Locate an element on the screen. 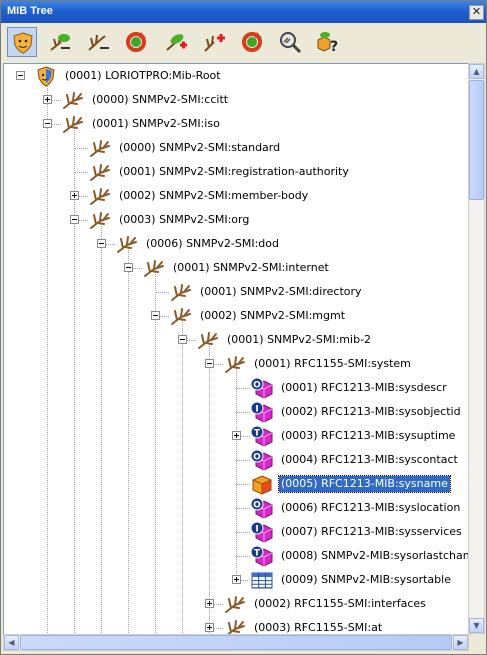 Image resolution: width=487 pixels, height=655 pixels. tree-node-label: (0001) SNMPv2-SMI:mib-2 is located at coordinates (299, 340).